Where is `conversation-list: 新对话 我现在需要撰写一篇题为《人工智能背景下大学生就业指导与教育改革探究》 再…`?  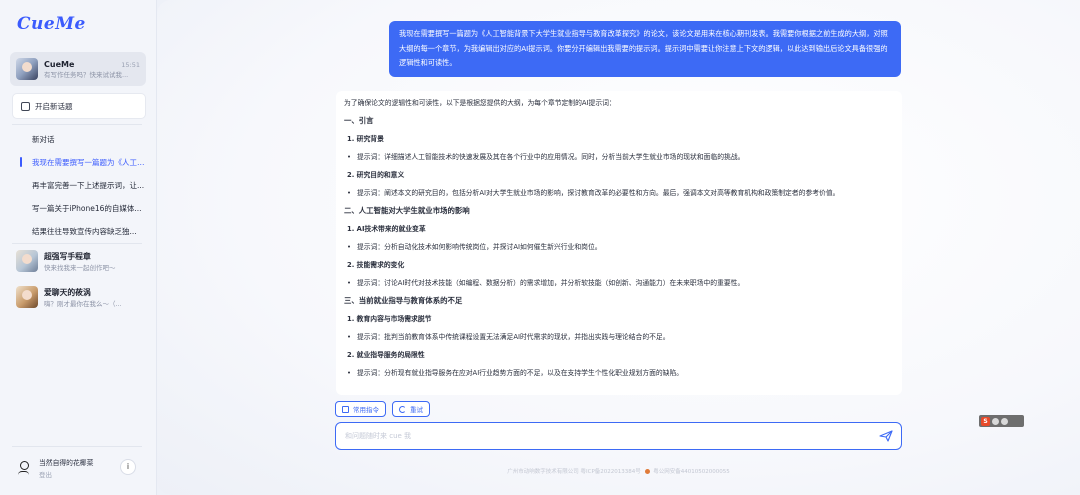 conversation-list: 新对话 我现在需要撰写一篇题为《人工智能背景下大学生就业指导与教育改革探究》 再… is located at coordinates (79, 185).